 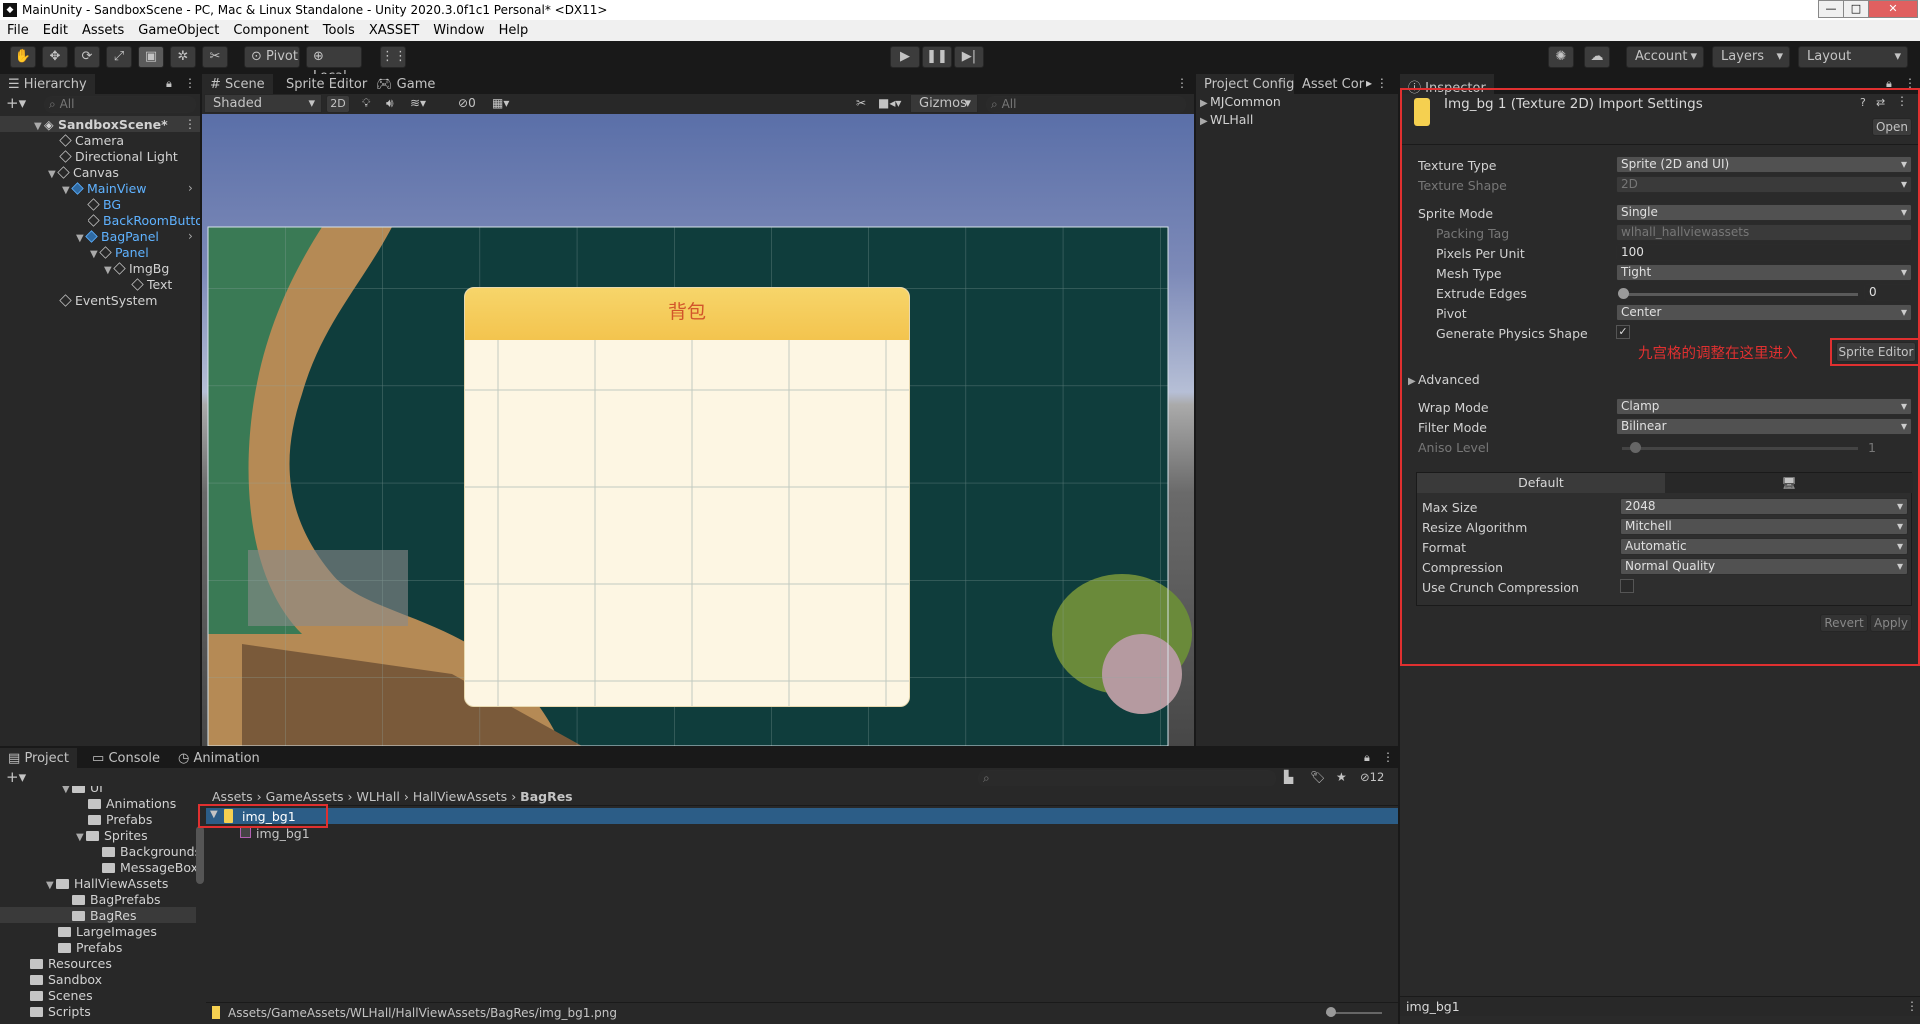 I want to click on hierarchy-item-camera: Camera, so click(x=91, y=140).